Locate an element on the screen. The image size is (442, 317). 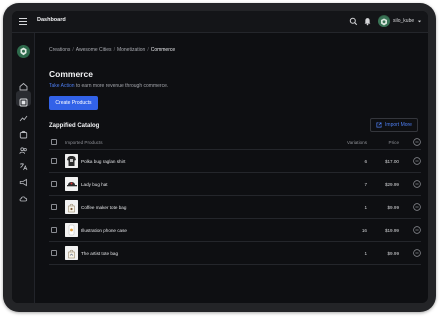
more-icon is located at coordinates (417, 142).